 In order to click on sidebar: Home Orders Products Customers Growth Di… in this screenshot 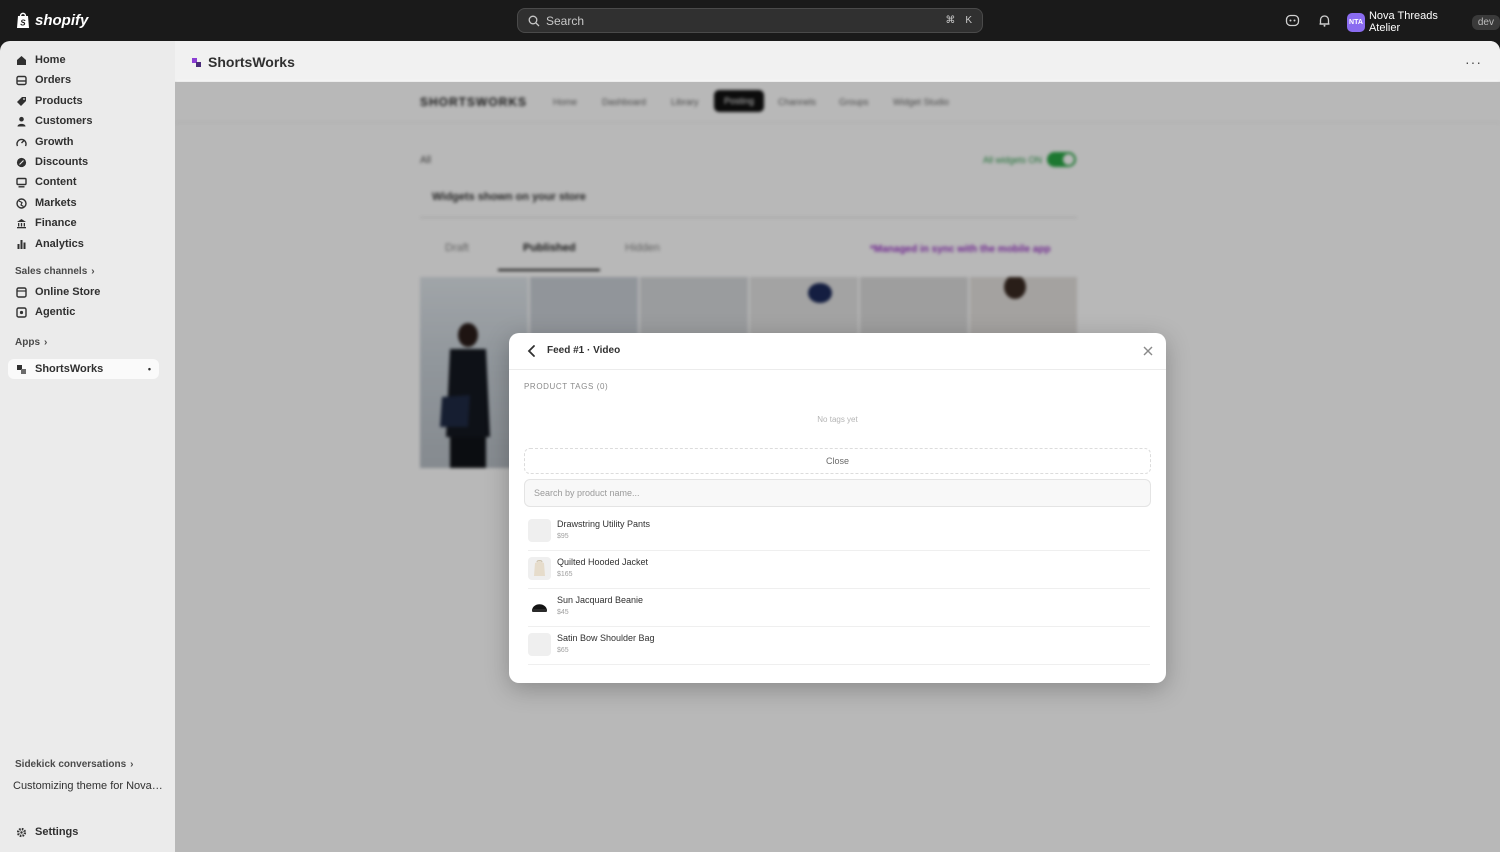, I will do `click(87, 446)`.